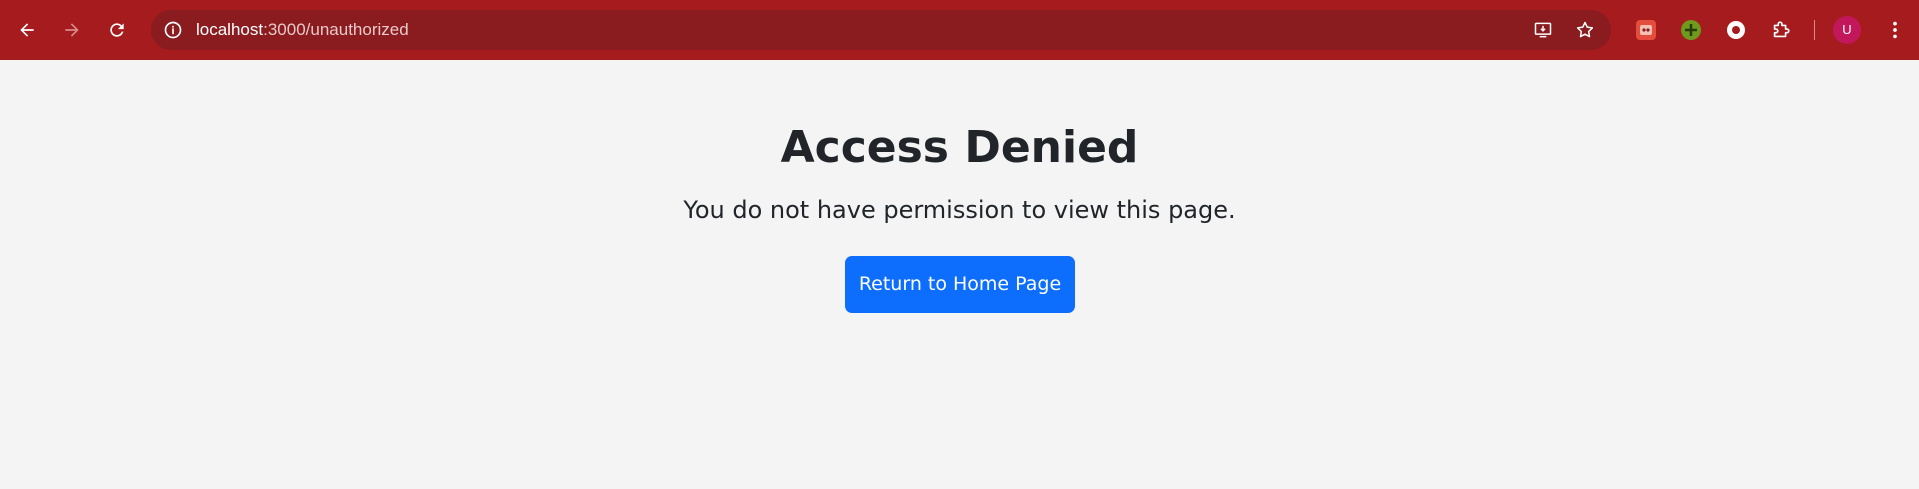 Image resolution: width=1919 pixels, height=489 pixels. I want to click on site-info-button, so click(173, 30).